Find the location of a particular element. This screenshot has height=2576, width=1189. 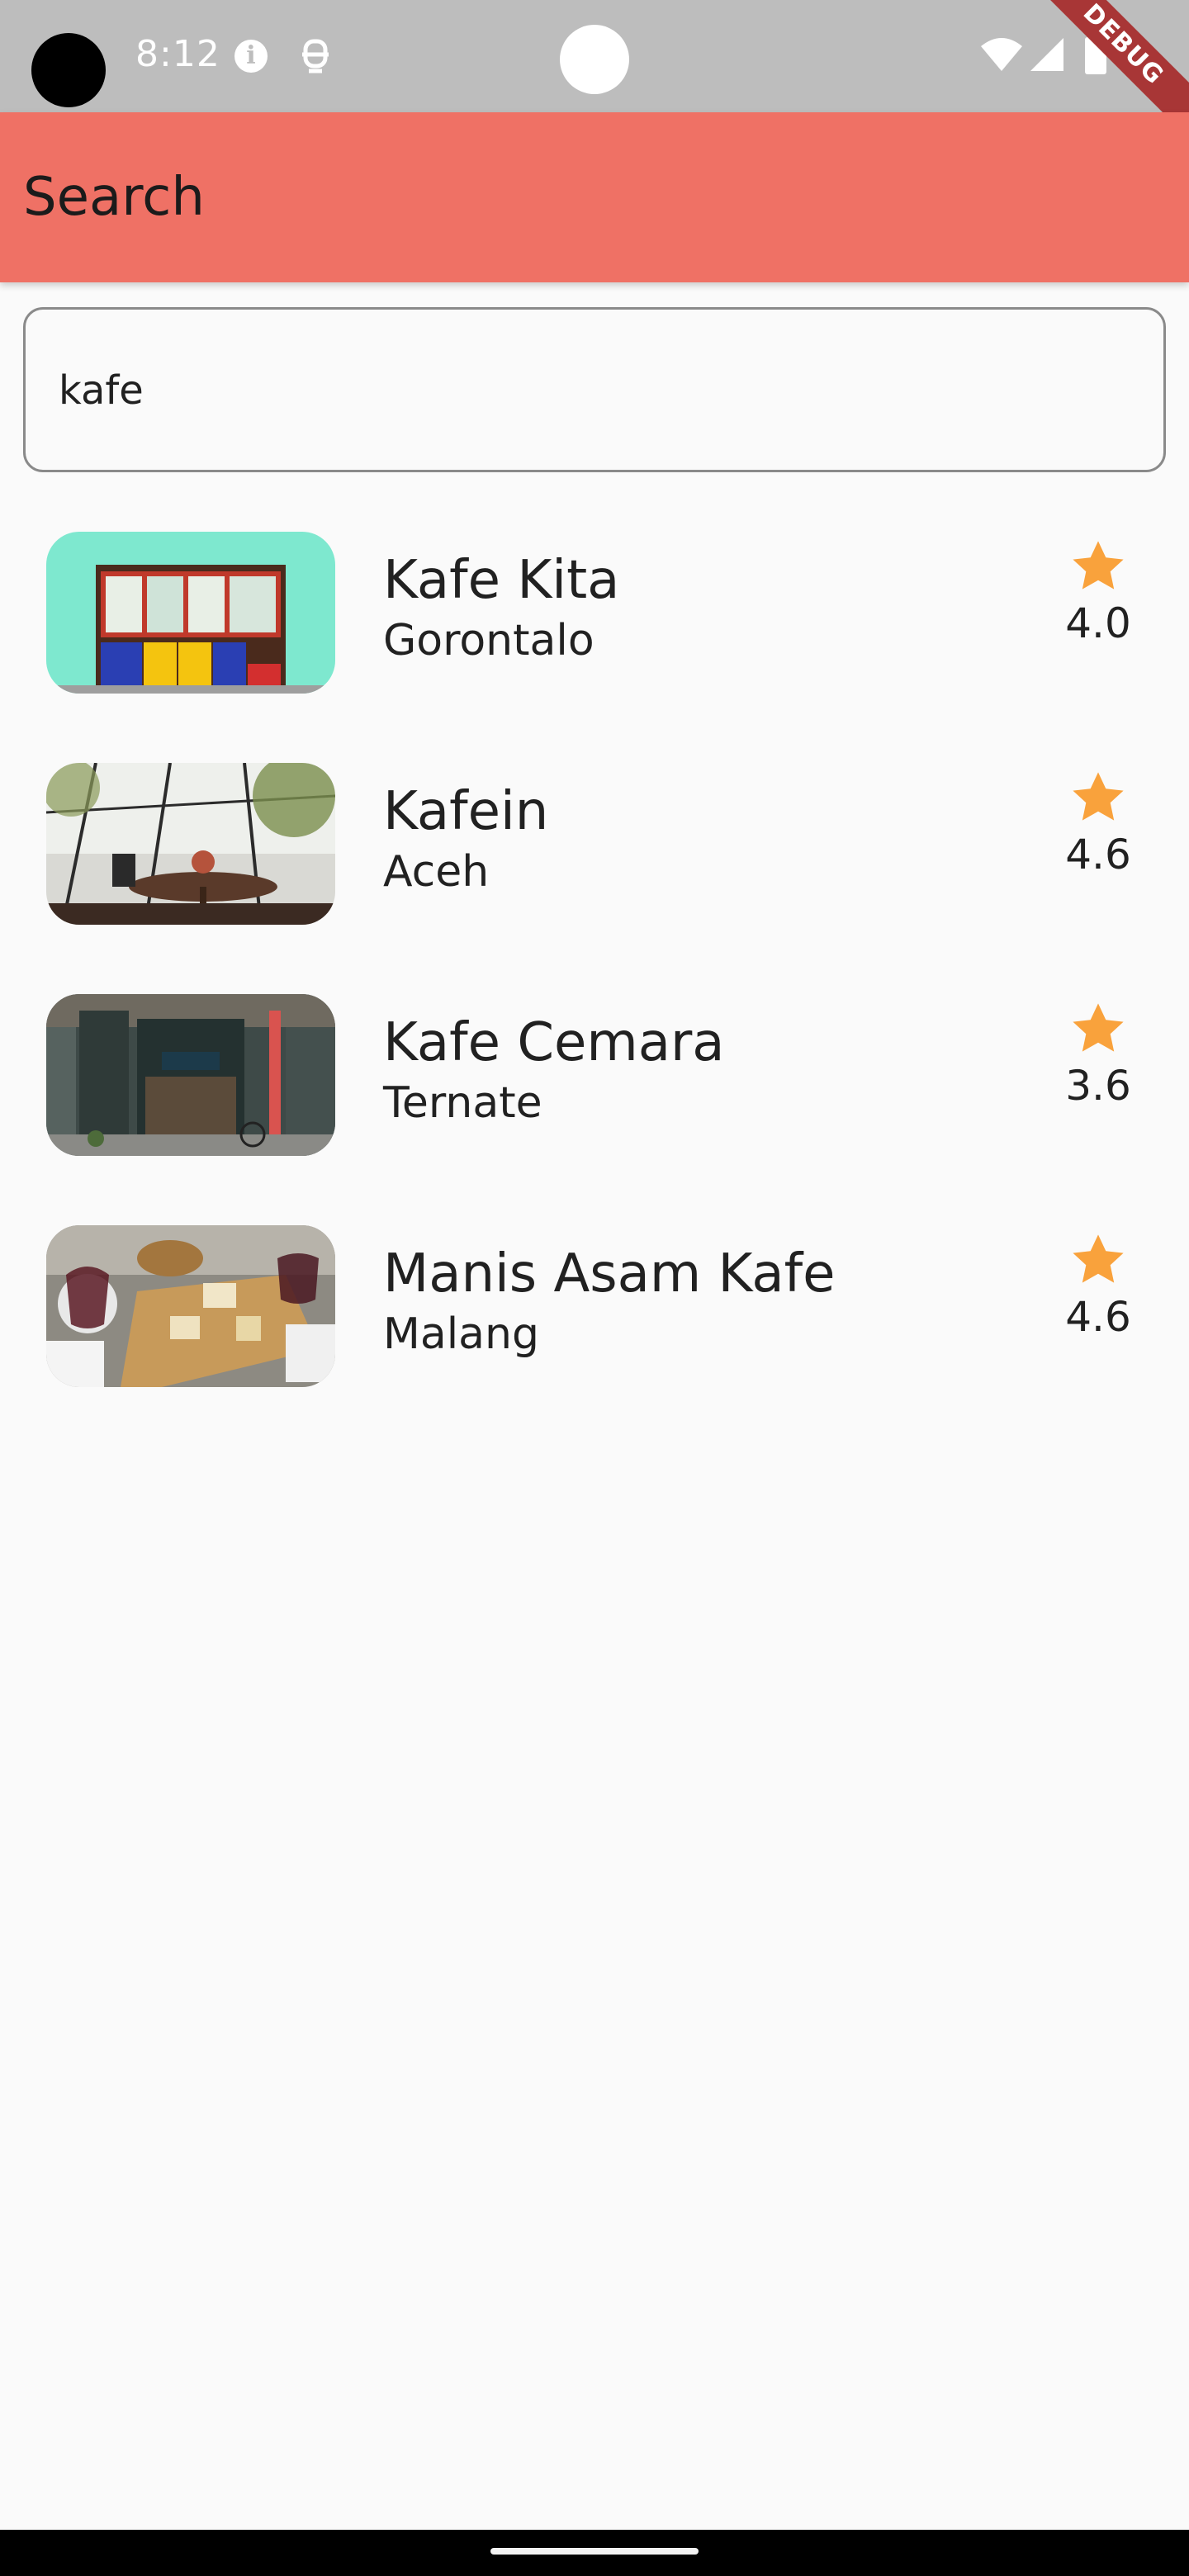

cafe-city: Aceh is located at coordinates (436, 872).